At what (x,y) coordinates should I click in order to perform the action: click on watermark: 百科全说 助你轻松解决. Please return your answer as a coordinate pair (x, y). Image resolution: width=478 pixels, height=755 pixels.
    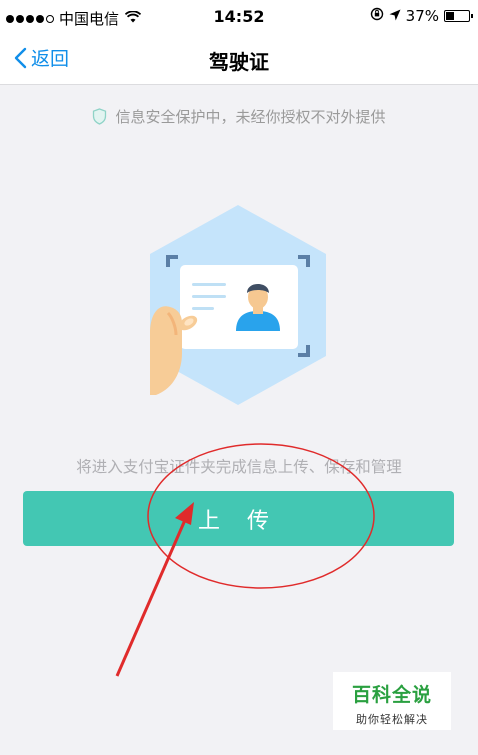
    Looking at the image, I should click on (392, 701).